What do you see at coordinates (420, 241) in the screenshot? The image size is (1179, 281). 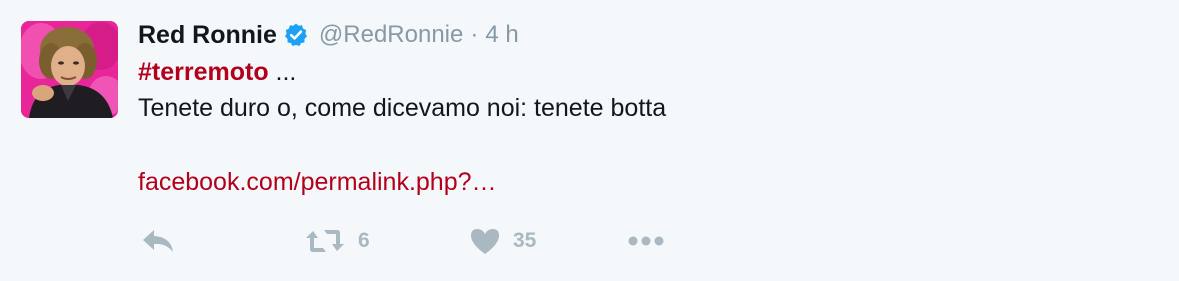 I see `tweet-actions: 6 35` at bounding box center [420, 241].